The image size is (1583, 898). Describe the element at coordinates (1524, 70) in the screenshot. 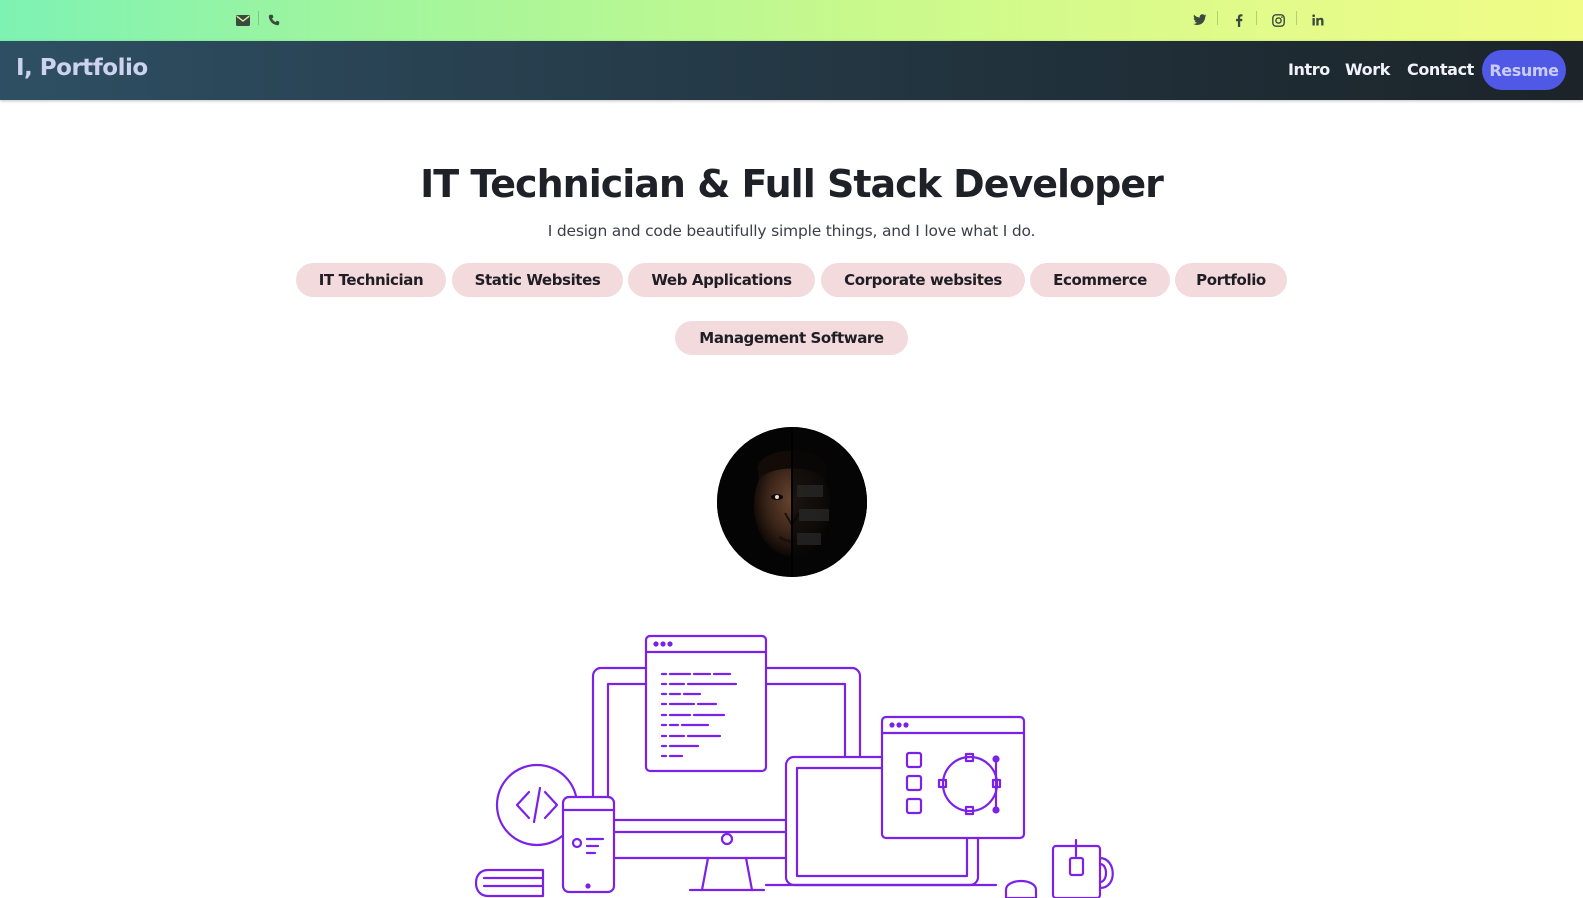

I see `resume-button: Resume` at that location.